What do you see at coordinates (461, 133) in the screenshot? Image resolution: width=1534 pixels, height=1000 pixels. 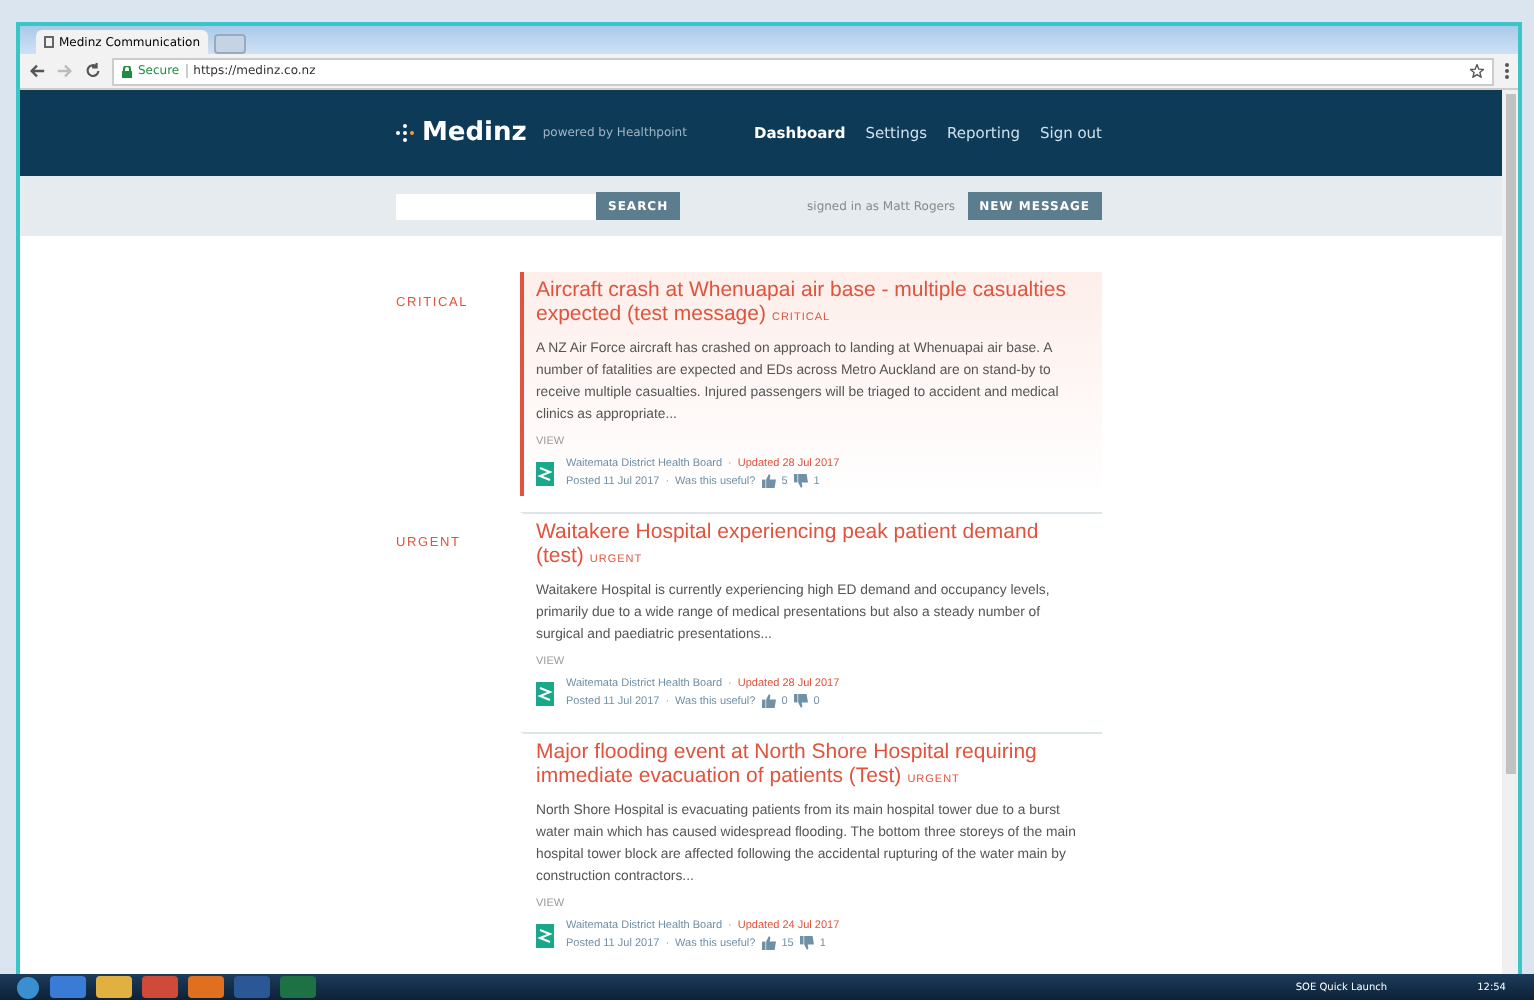 I see `site-logo: Medinz` at bounding box center [461, 133].